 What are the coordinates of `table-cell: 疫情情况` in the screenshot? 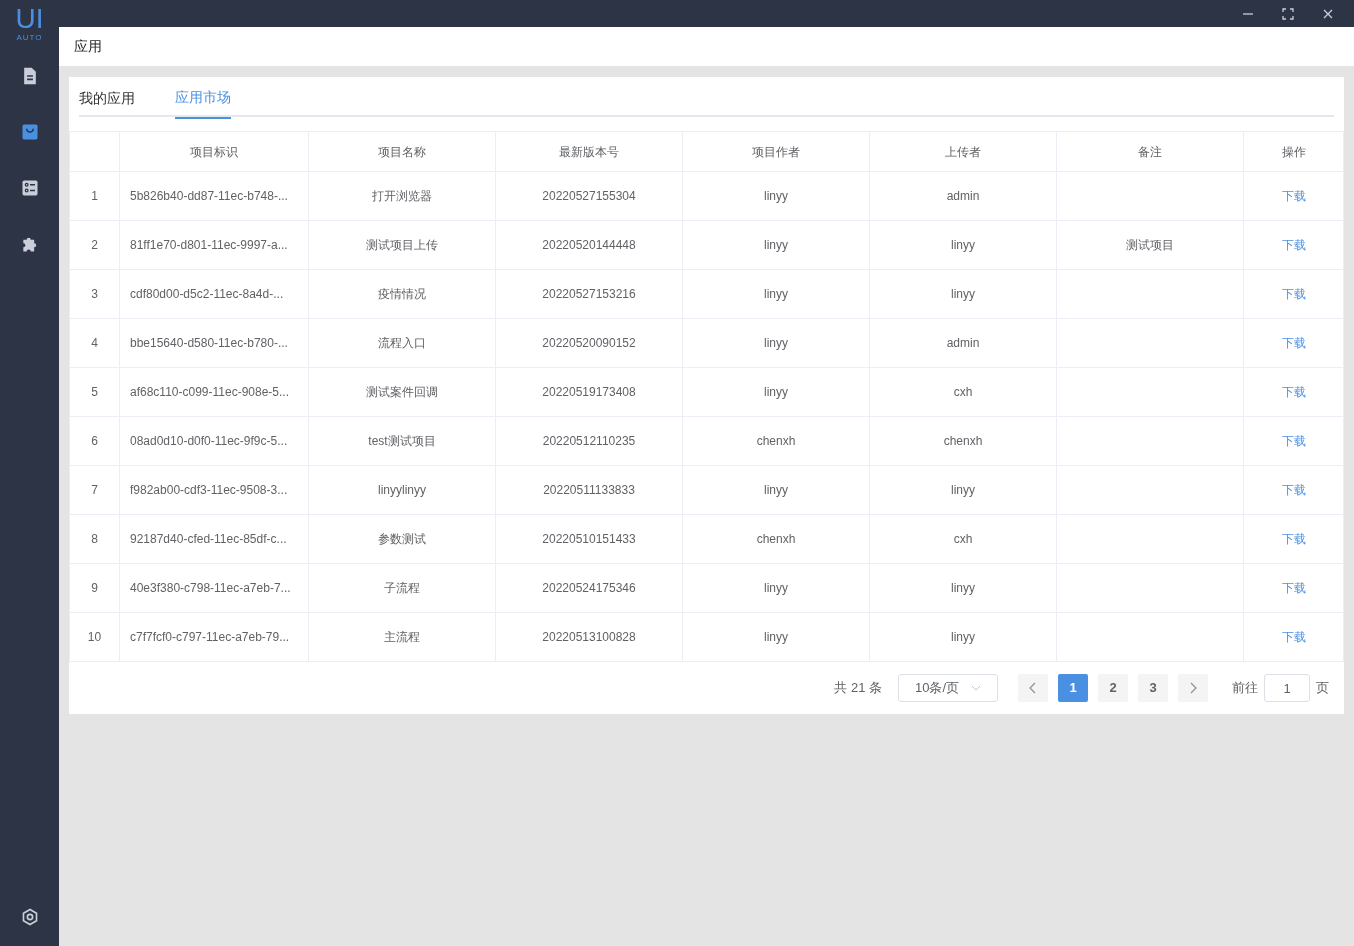 It's located at (402, 294).